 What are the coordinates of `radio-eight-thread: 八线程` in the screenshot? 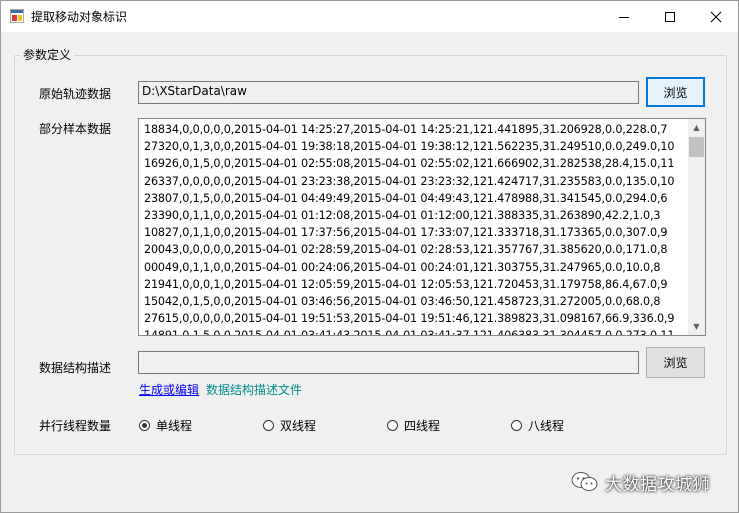 It's located at (537, 425).